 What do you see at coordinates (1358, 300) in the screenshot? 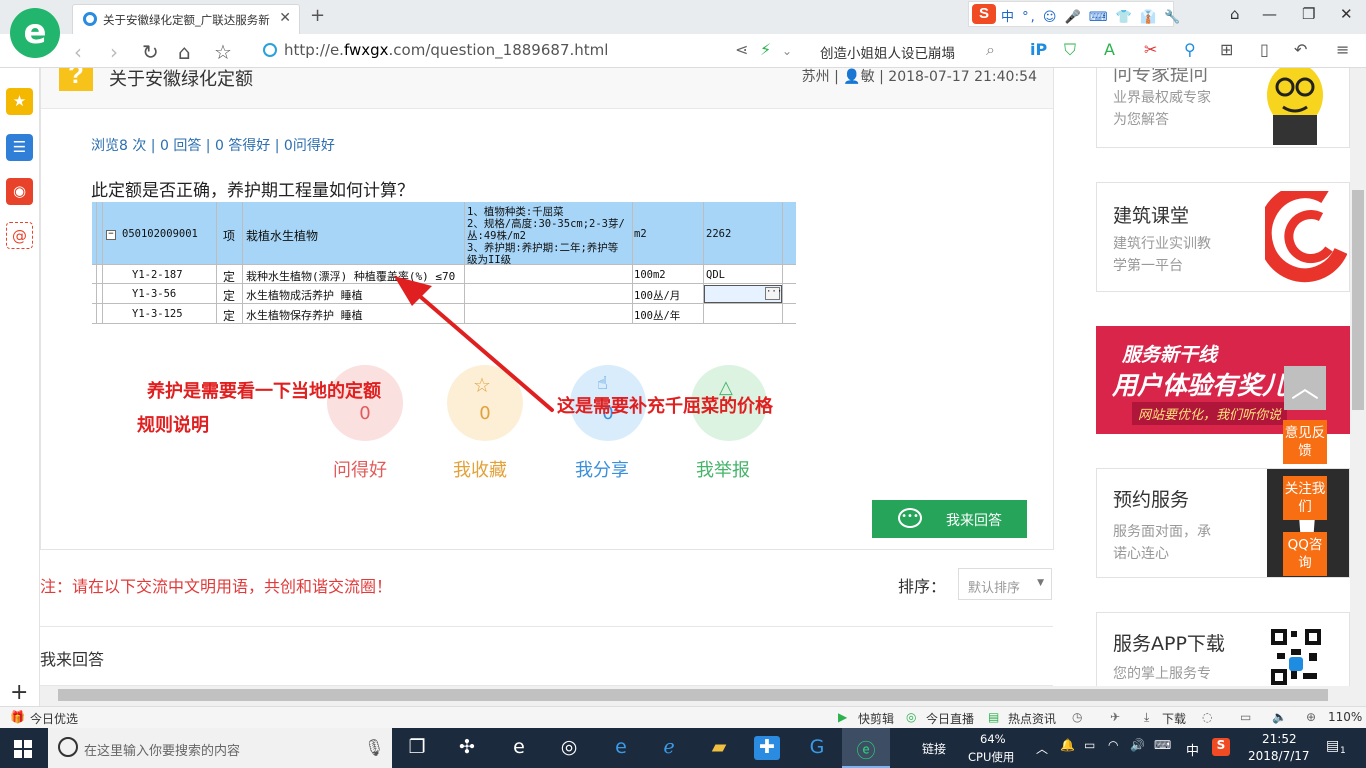
I see `vertical-scroll-thumb` at bounding box center [1358, 300].